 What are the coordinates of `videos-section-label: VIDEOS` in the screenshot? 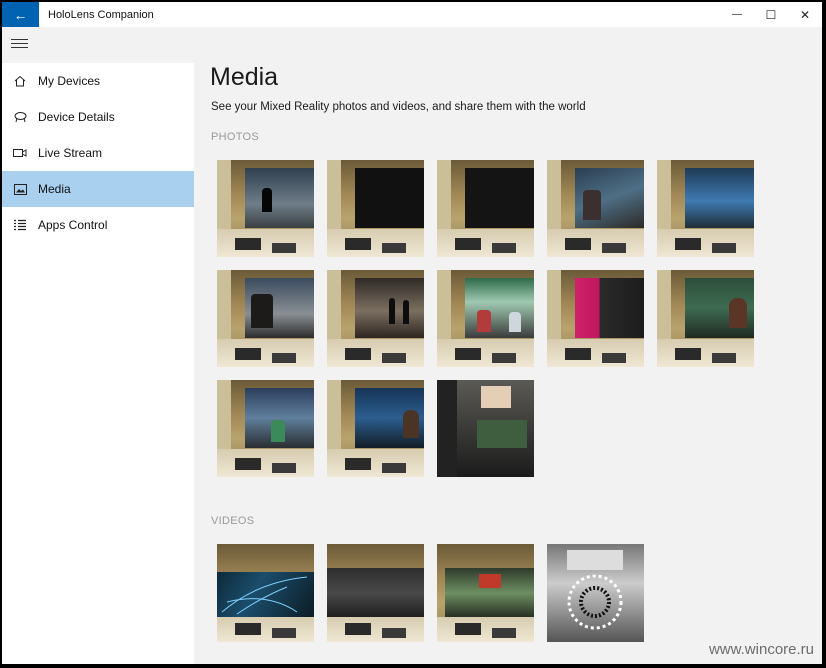 It's located at (233, 521).